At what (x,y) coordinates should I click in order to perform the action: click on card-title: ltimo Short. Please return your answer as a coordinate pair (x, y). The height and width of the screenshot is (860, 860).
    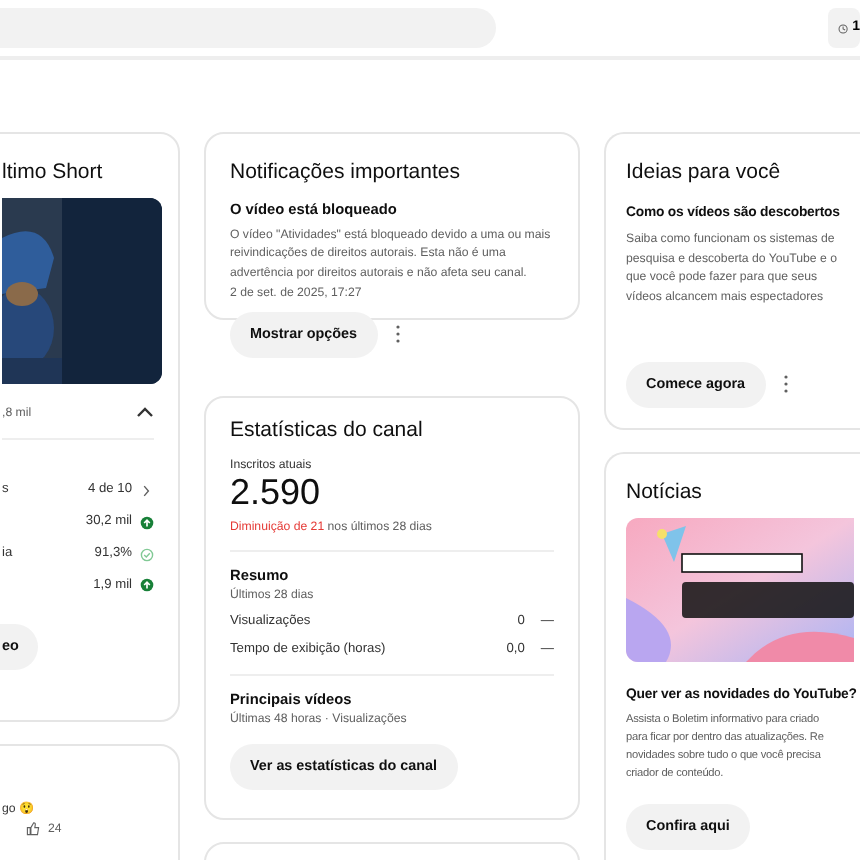
    Looking at the image, I should click on (53, 173).